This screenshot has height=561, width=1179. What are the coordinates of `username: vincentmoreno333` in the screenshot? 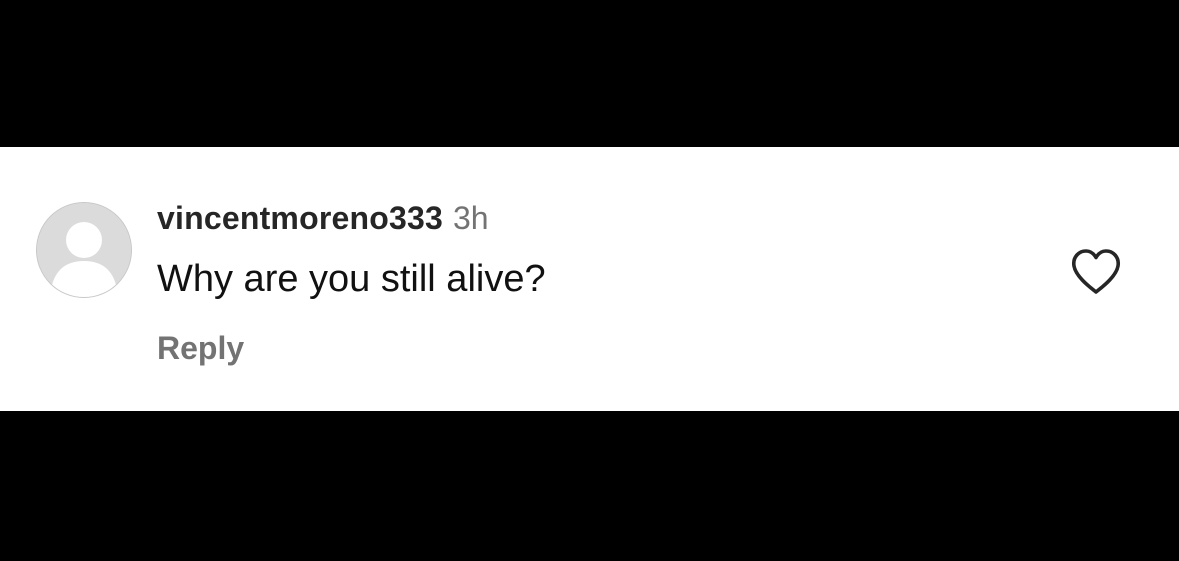 It's located at (300, 218).